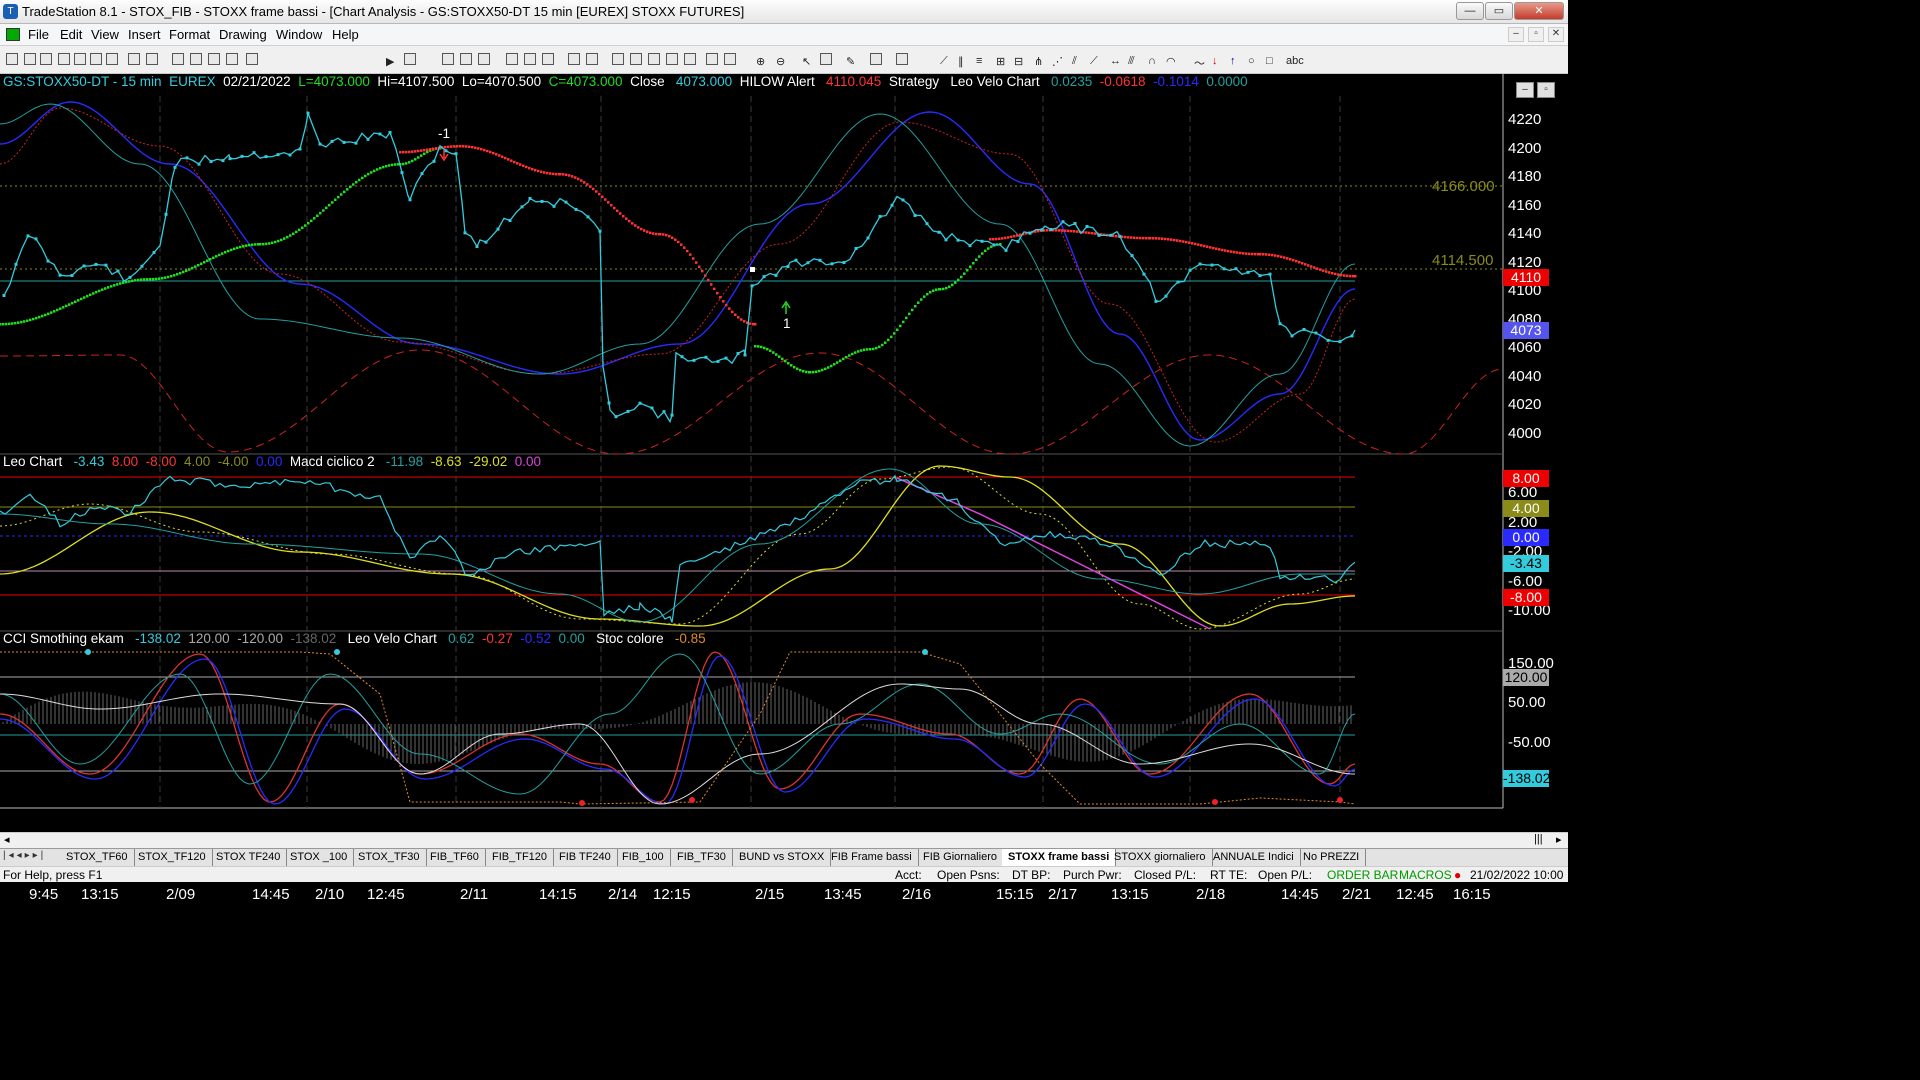  I want to click on matrix-icon, so click(484, 59).